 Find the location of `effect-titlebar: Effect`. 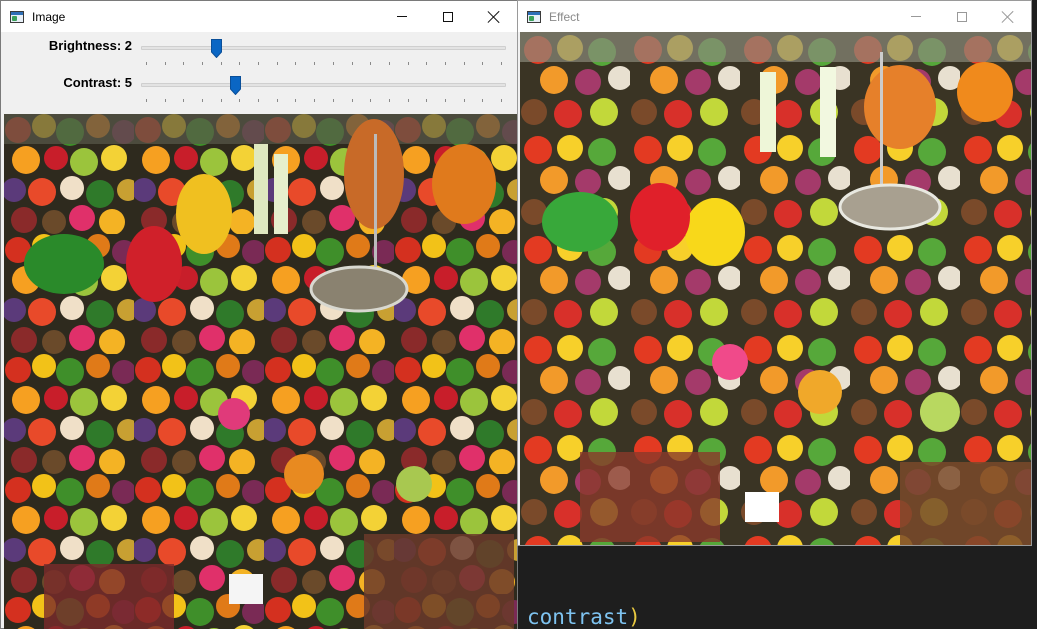

effect-titlebar: Effect is located at coordinates (774, 16).